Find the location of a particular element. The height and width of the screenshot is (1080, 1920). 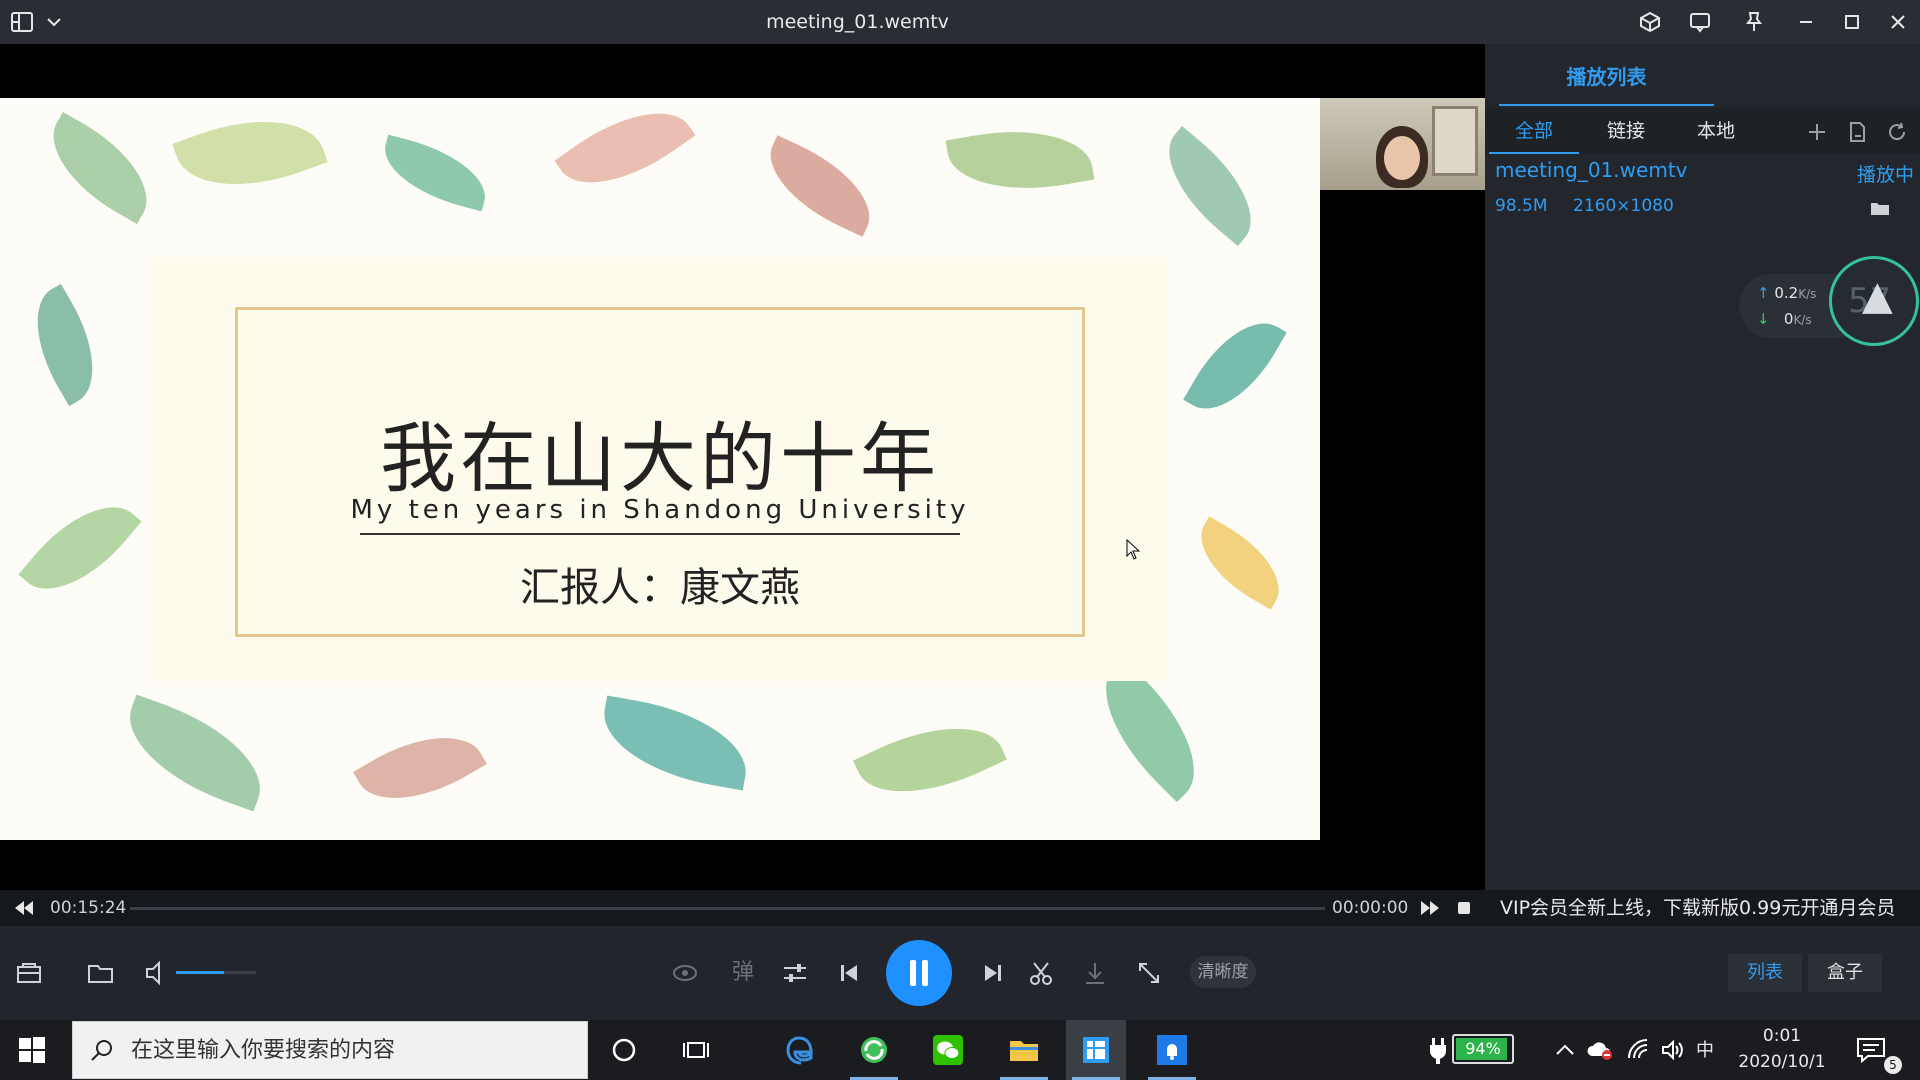

quality-button: 清晰度 is located at coordinates (1223, 972).